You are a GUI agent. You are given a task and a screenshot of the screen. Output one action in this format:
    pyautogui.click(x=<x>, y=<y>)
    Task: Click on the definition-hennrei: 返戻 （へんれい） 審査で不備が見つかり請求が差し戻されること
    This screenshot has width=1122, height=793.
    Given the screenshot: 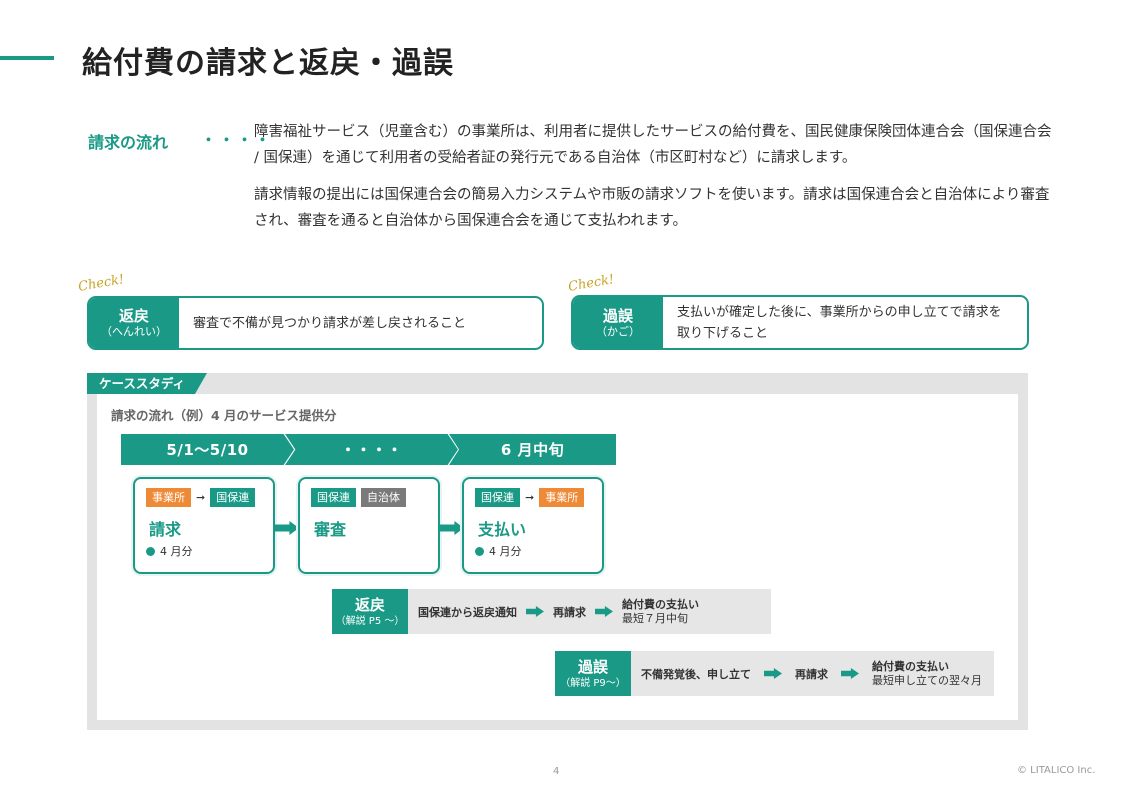 What is the action you would take?
    pyautogui.click(x=315, y=323)
    